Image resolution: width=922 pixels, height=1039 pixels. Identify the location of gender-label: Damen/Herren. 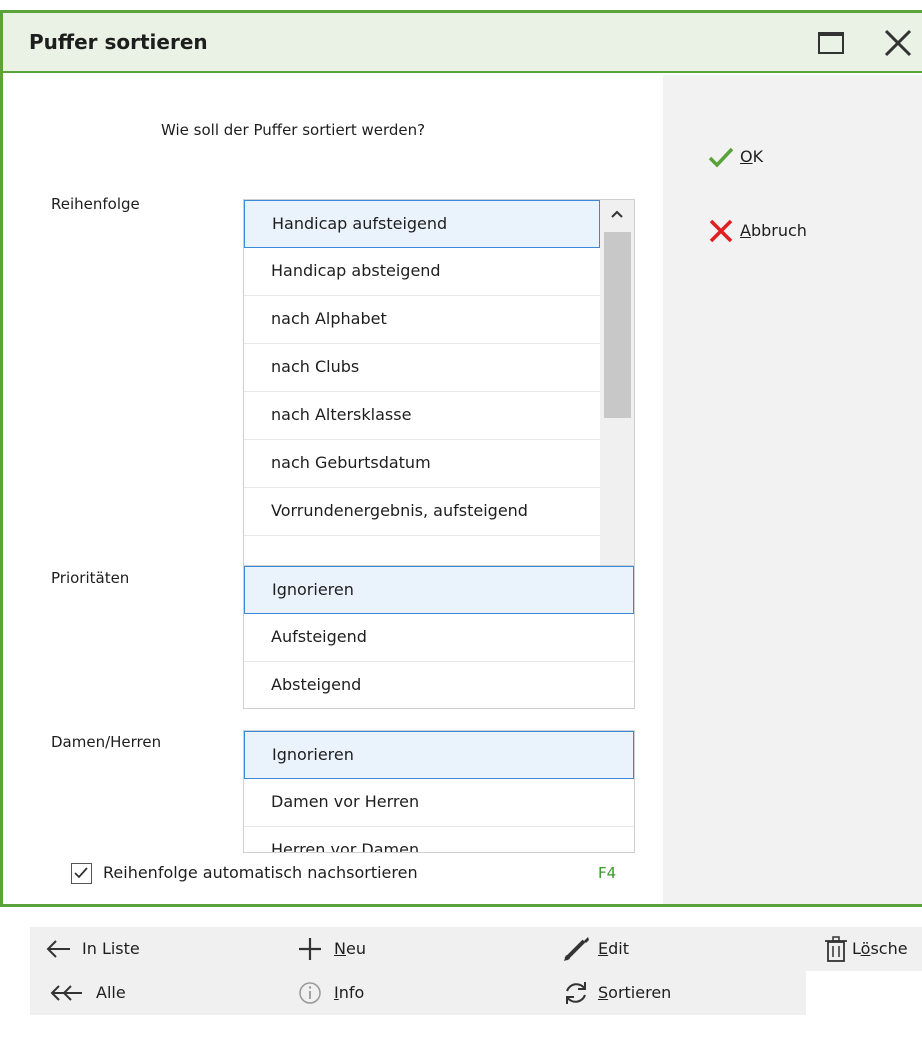
(106, 742).